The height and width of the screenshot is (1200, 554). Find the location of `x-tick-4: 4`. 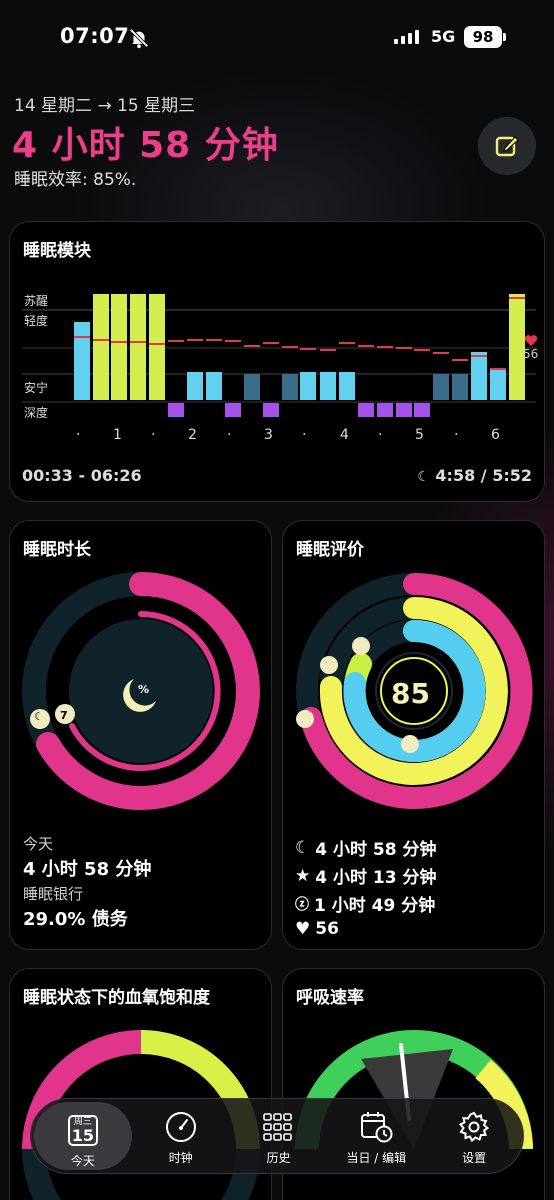

x-tick-4: 4 is located at coordinates (344, 435).